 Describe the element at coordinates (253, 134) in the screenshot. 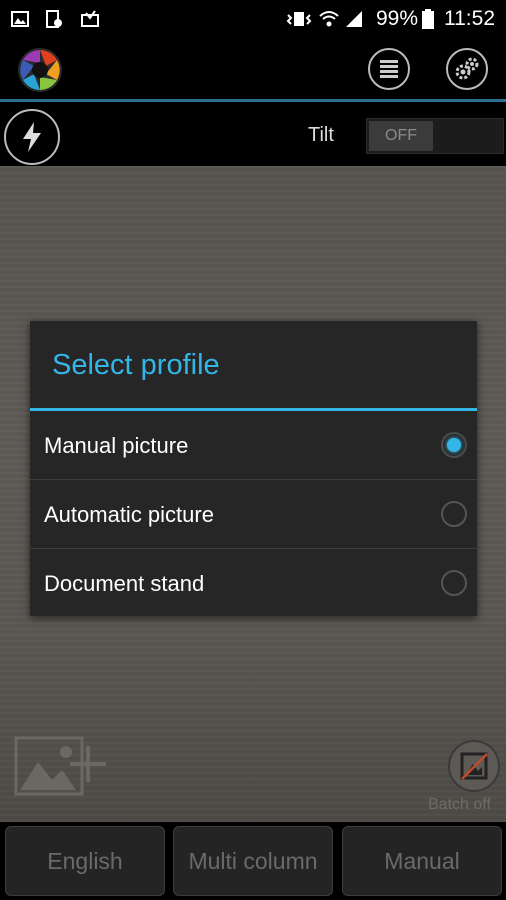

I see `tool-row: Tilt OFF` at that location.